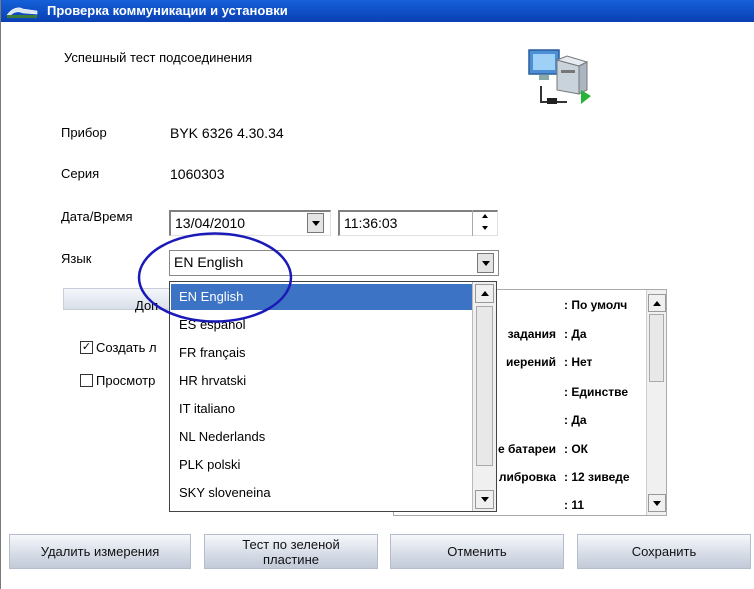  Describe the element at coordinates (80, 173) in the screenshot. I see `serial-label: Серия` at that location.